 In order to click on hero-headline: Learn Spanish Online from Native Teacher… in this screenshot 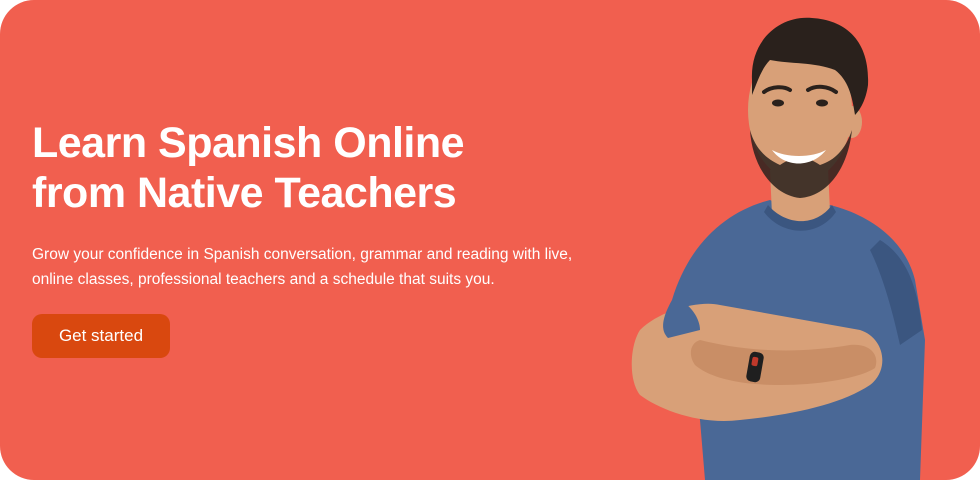, I will do `click(312, 168)`.